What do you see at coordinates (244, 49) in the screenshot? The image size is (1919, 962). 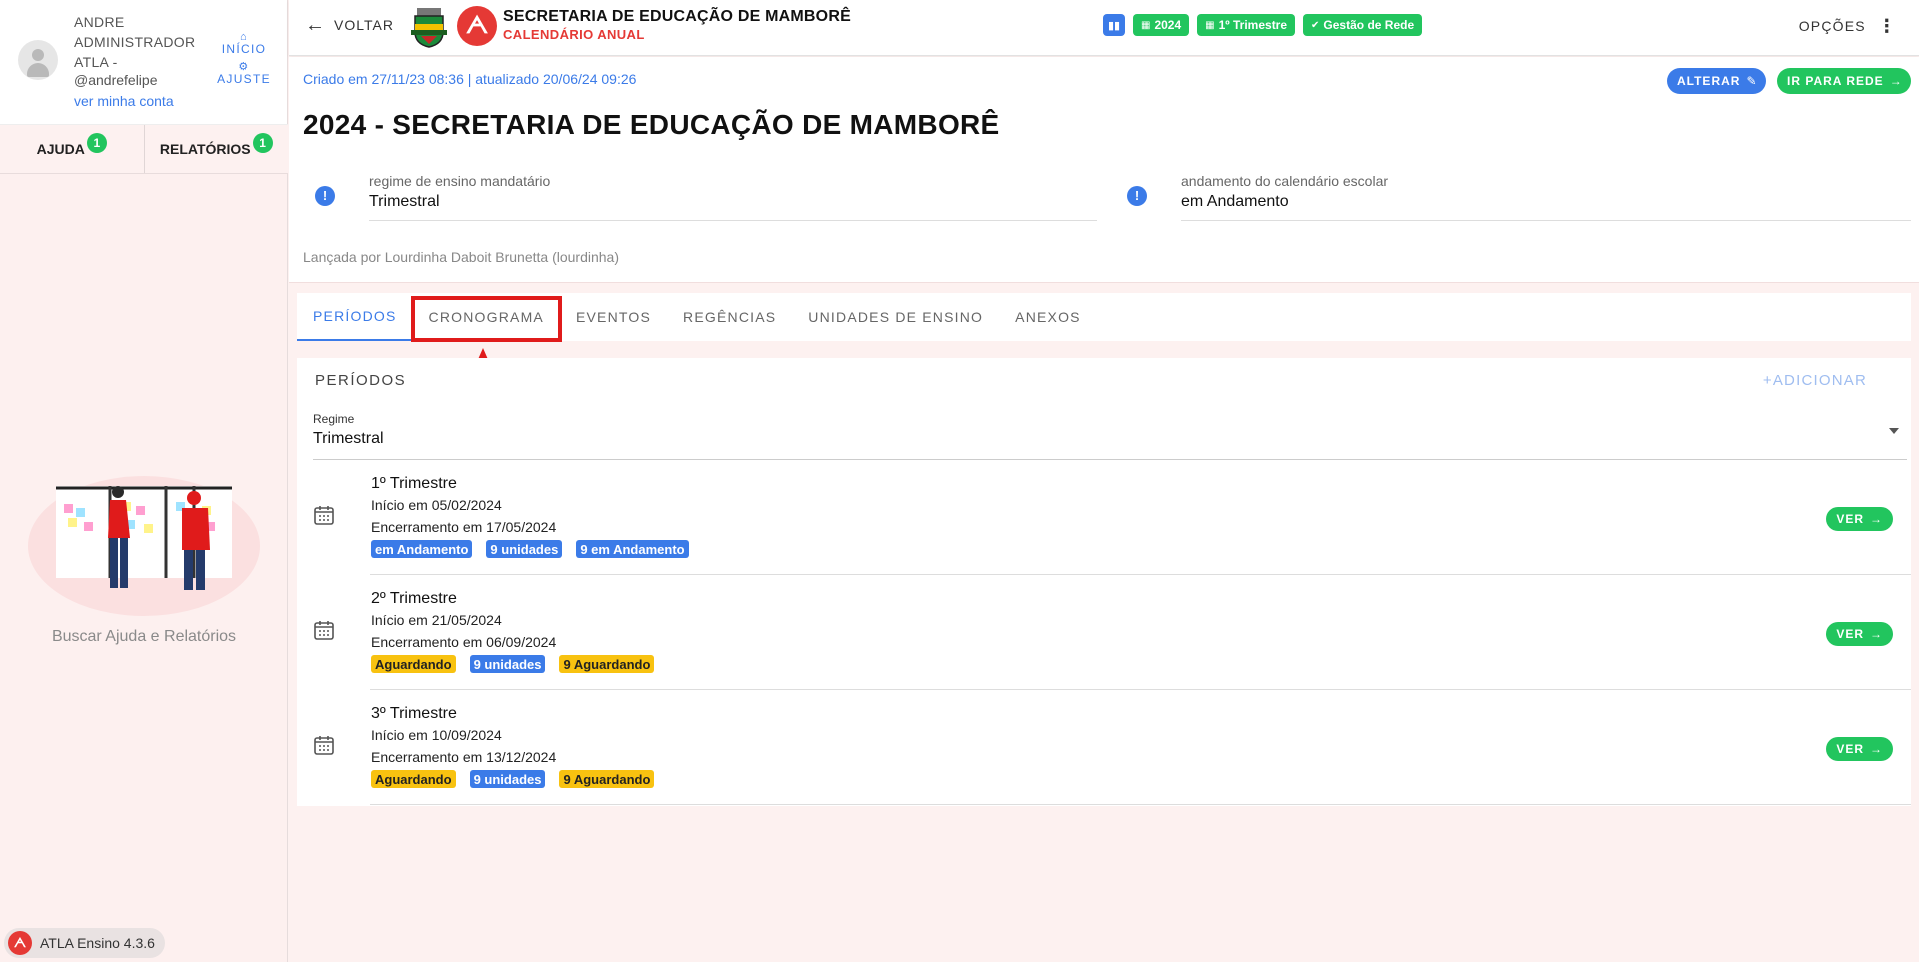 I see `home-label: INÍCIO` at bounding box center [244, 49].